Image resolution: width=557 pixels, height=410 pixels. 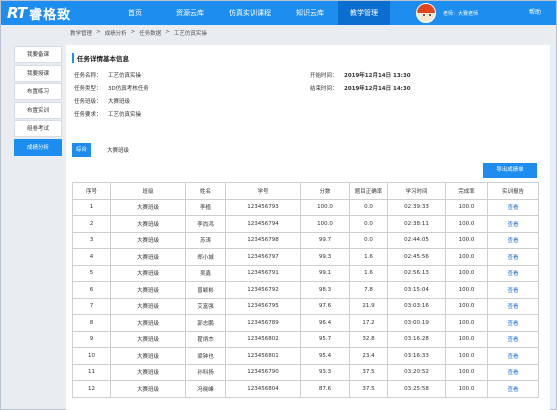 What do you see at coordinates (81, 33) in the screenshot?
I see `breadcrumb-item: 教学管理` at bounding box center [81, 33].